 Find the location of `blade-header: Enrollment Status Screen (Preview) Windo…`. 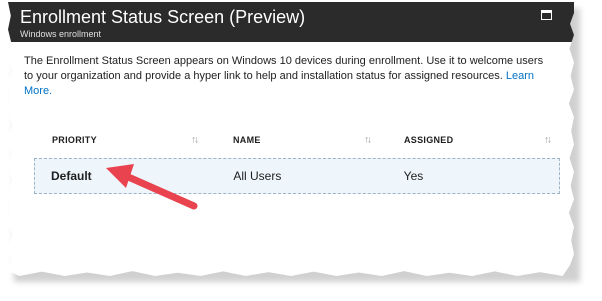

blade-header: Enrollment Status Screen (Preview) Windo… is located at coordinates (291, 22).